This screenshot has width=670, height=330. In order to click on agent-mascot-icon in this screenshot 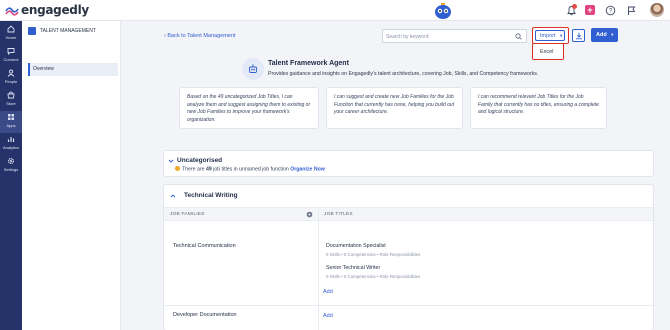, I will do `click(443, 11)`.